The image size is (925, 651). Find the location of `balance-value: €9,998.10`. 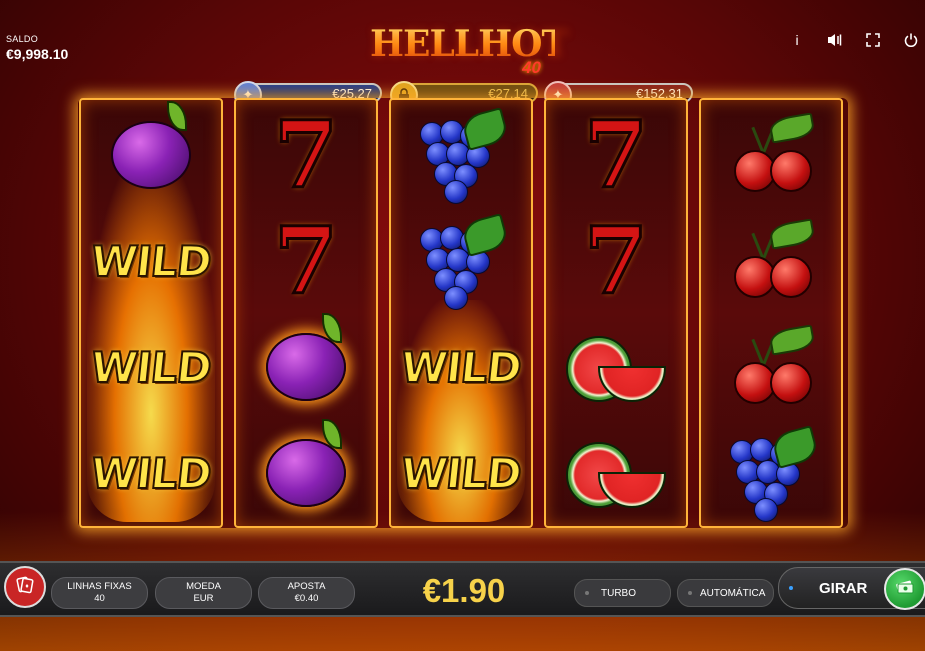

balance-value: €9,998.10 is located at coordinates (37, 54).